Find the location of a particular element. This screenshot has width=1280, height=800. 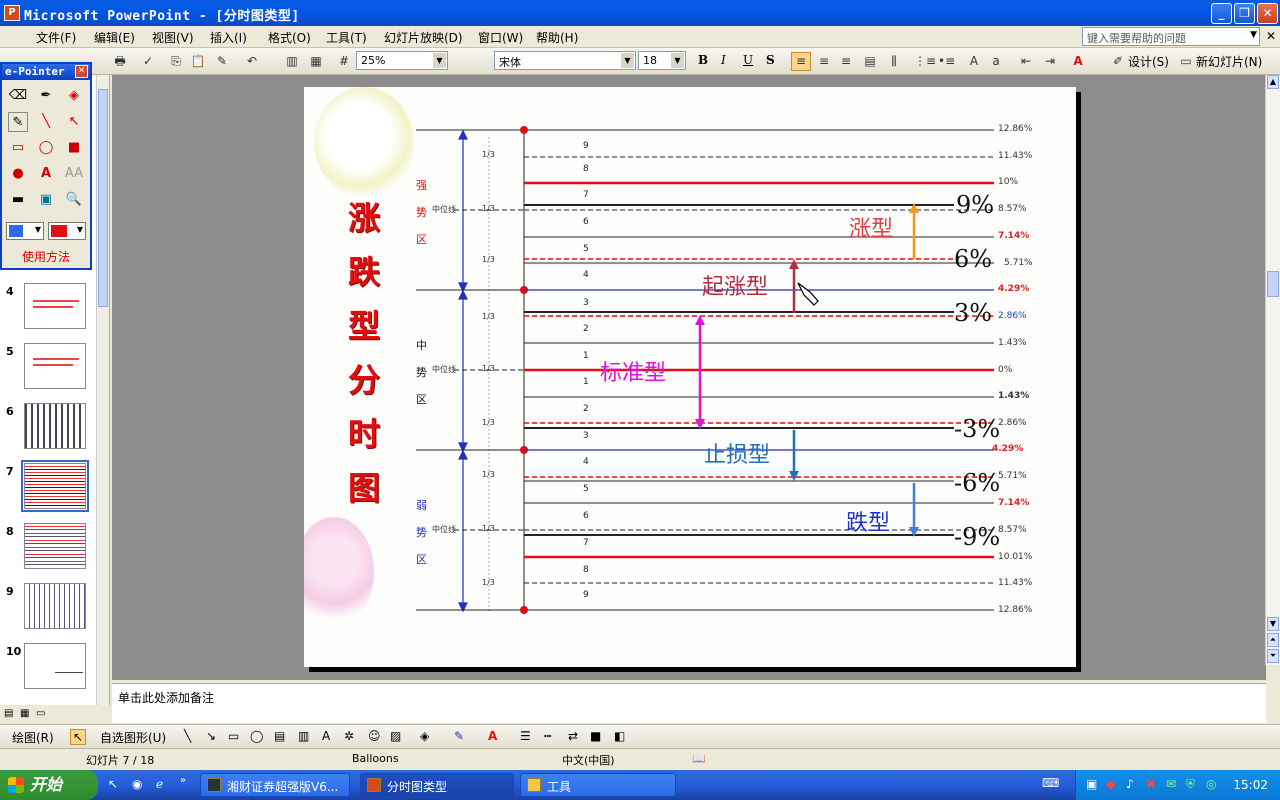

font-name-select: 宋体 ▼ is located at coordinates (565, 60).